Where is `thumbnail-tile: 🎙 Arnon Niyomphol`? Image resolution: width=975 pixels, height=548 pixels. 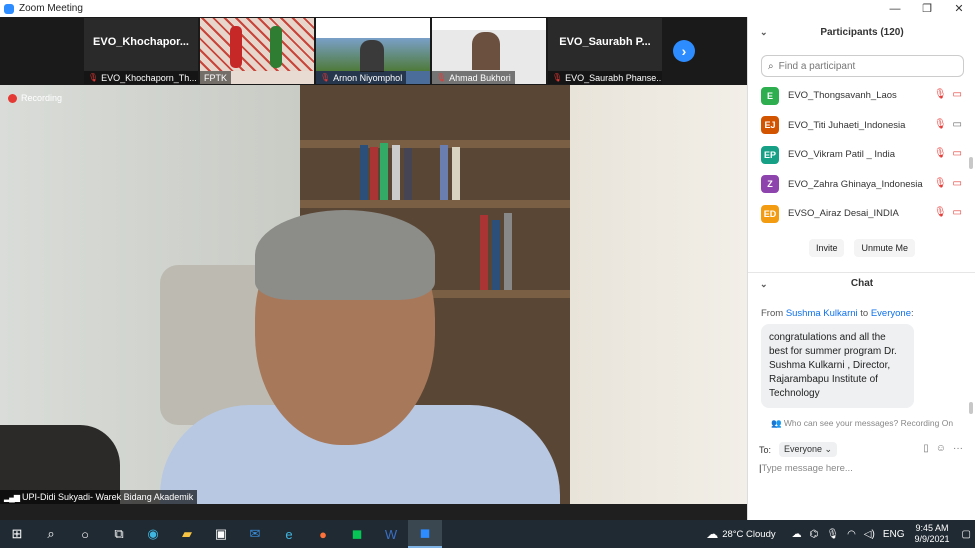
thumbnail-tile: 🎙 Arnon Niyomphol is located at coordinates (373, 51).